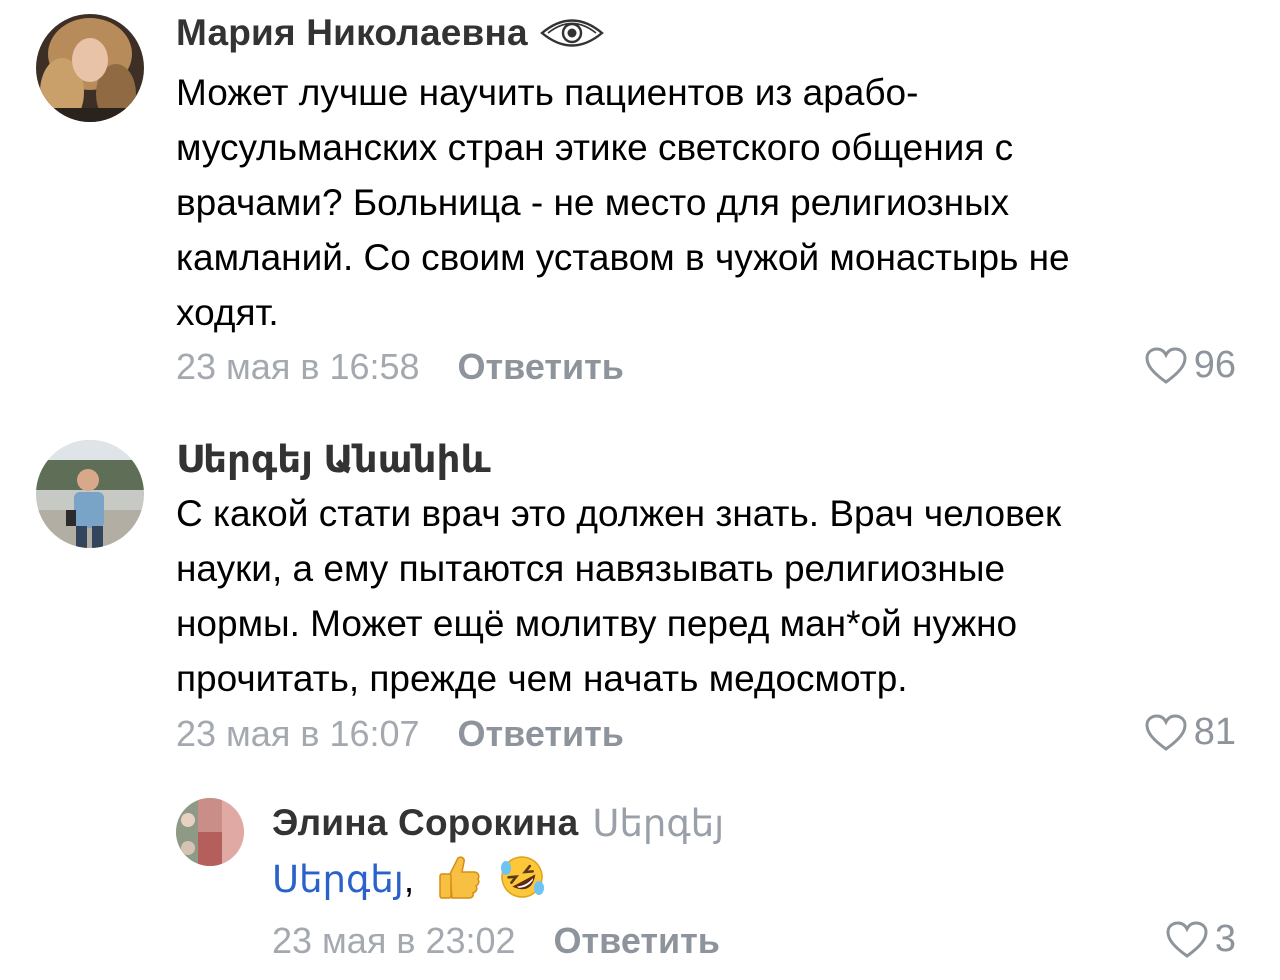 The image size is (1280, 980). Describe the element at coordinates (394, 941) in the screenshot. I see `comment-date: 23 мая в 23:02` at that location.